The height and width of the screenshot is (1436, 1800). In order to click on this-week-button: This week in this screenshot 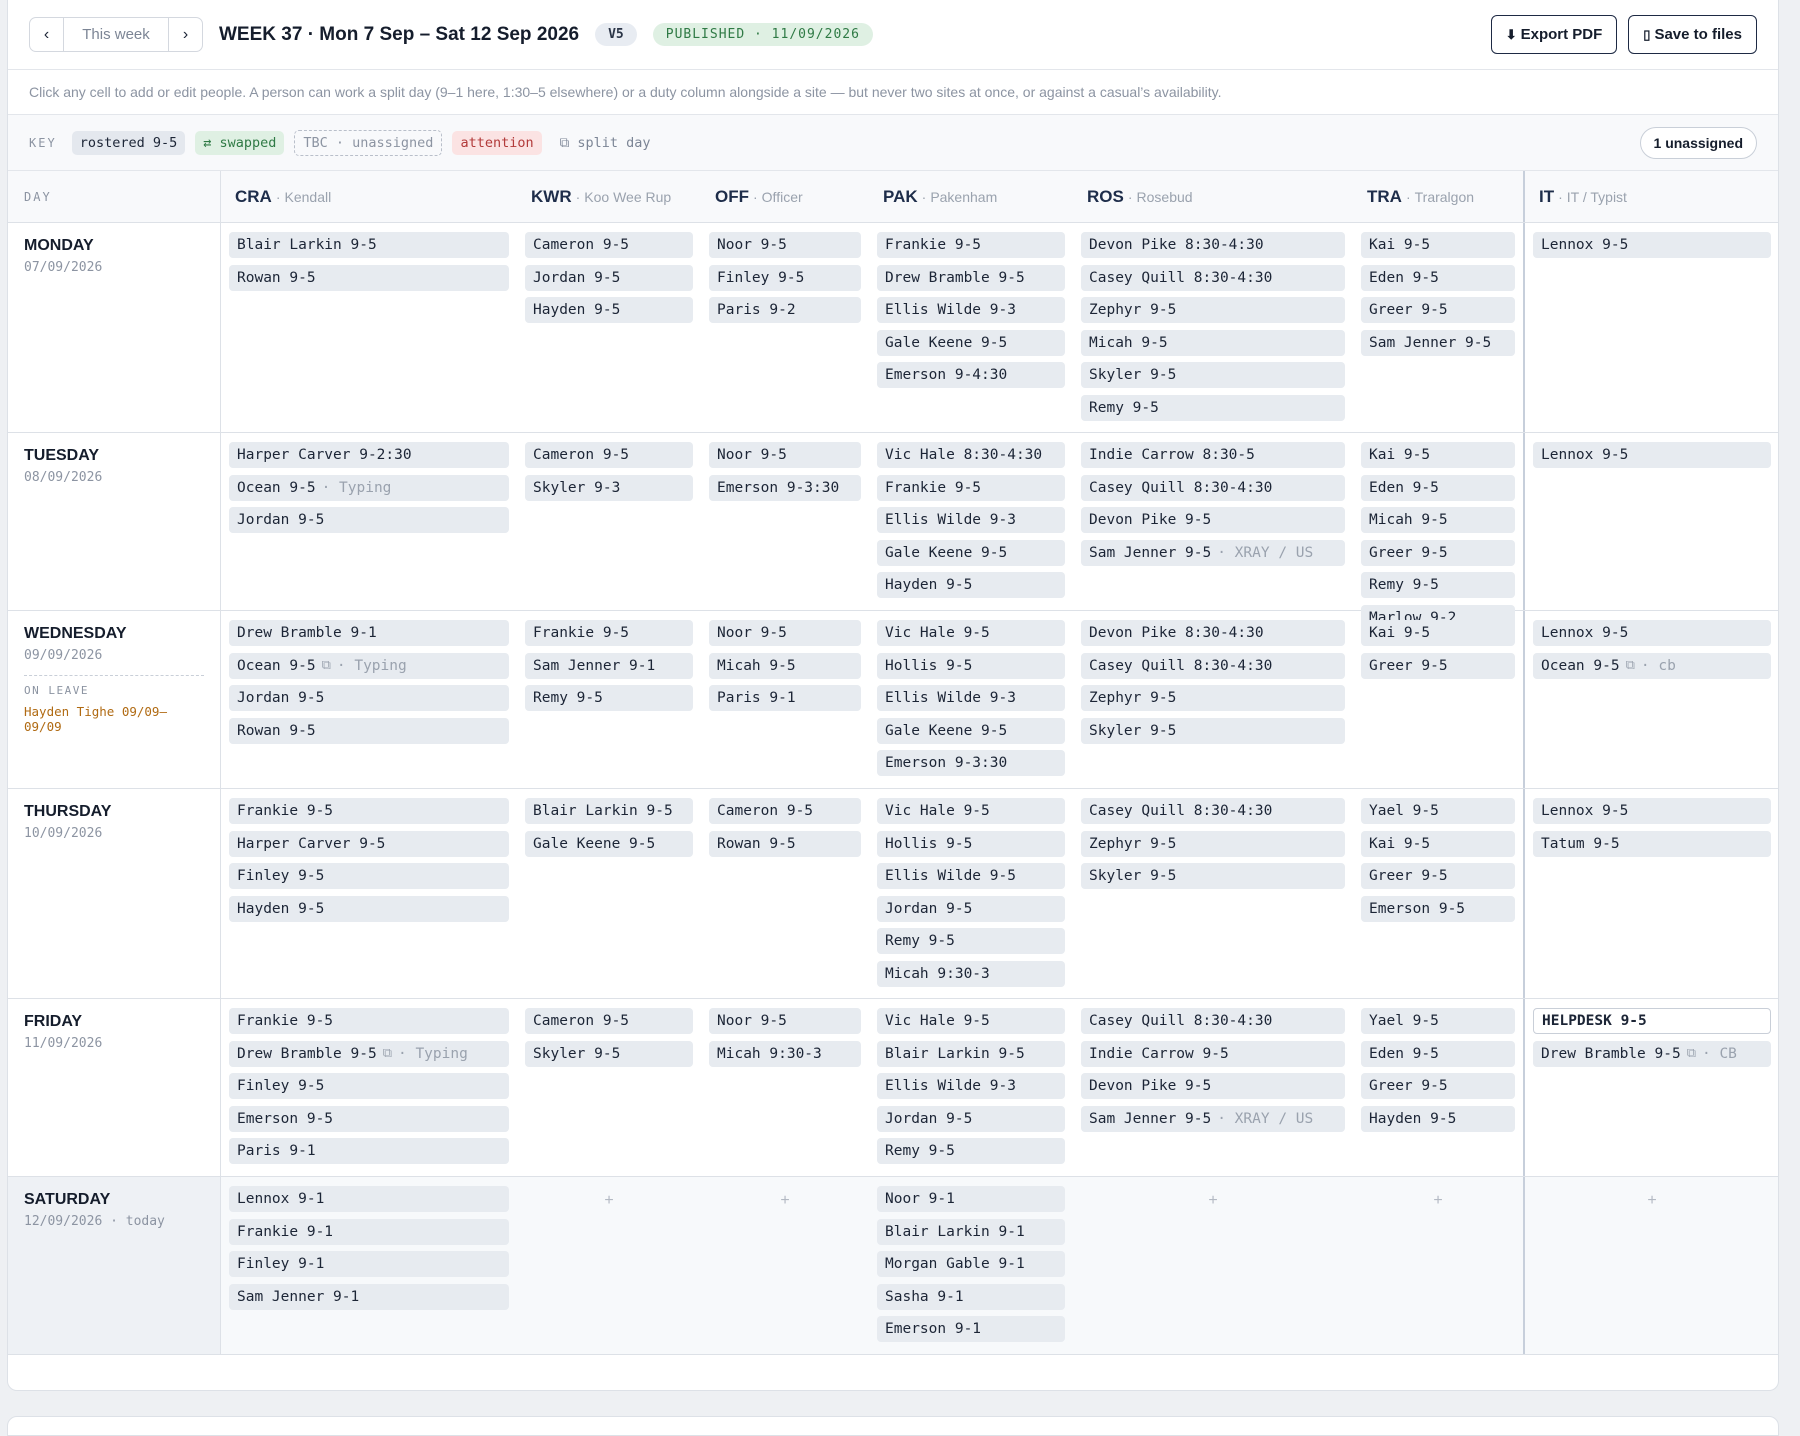, I will do `click(116, 34)`.